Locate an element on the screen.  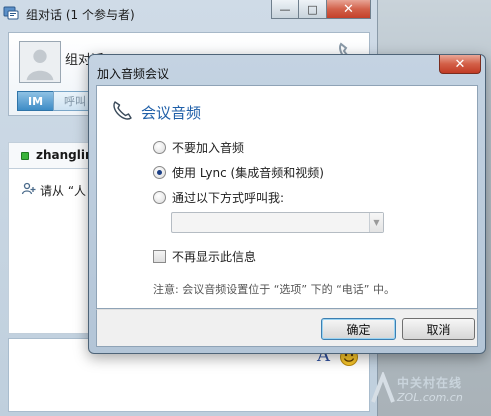
option-use-lync: 使用 Lync (集成音频和视频) is located at coordinates (238, 172).